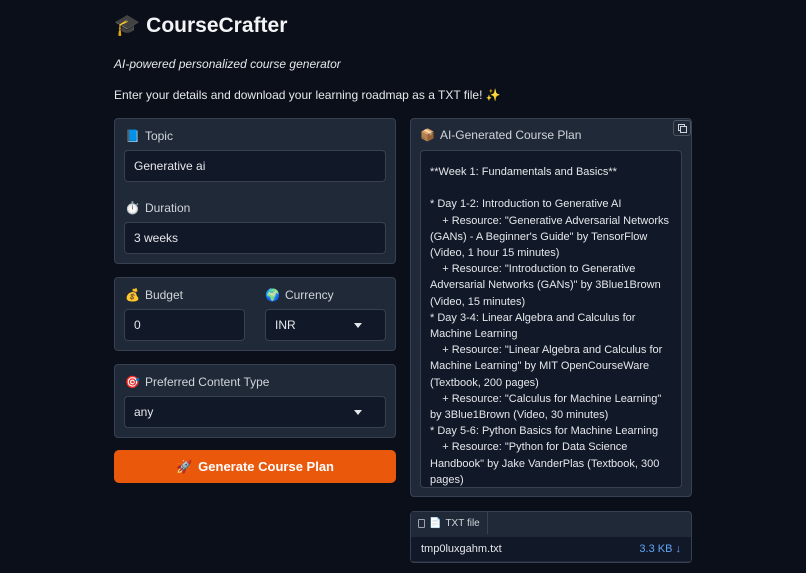 The image size is (806, 573). I want to click on duration-input-value: 3 weeks, so click(156, 238).